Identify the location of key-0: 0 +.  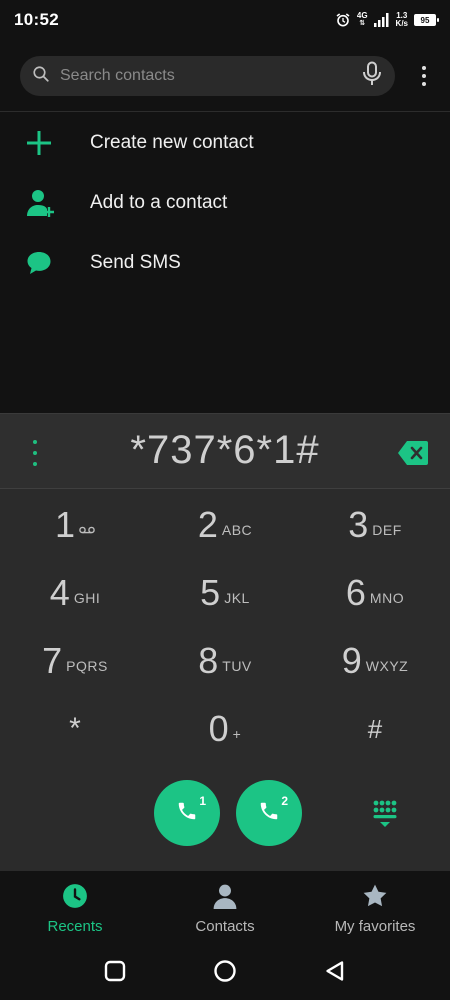
(225, 729).